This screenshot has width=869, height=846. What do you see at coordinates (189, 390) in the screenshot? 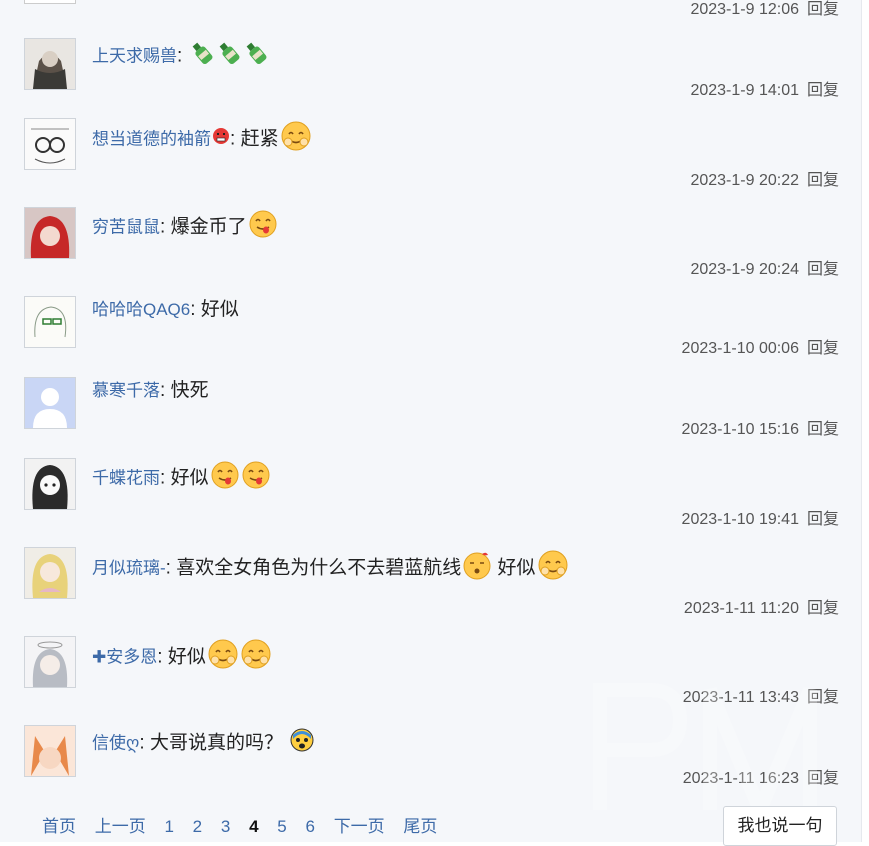
I see `comment-text: 快死` at bounding box center [189, 390].